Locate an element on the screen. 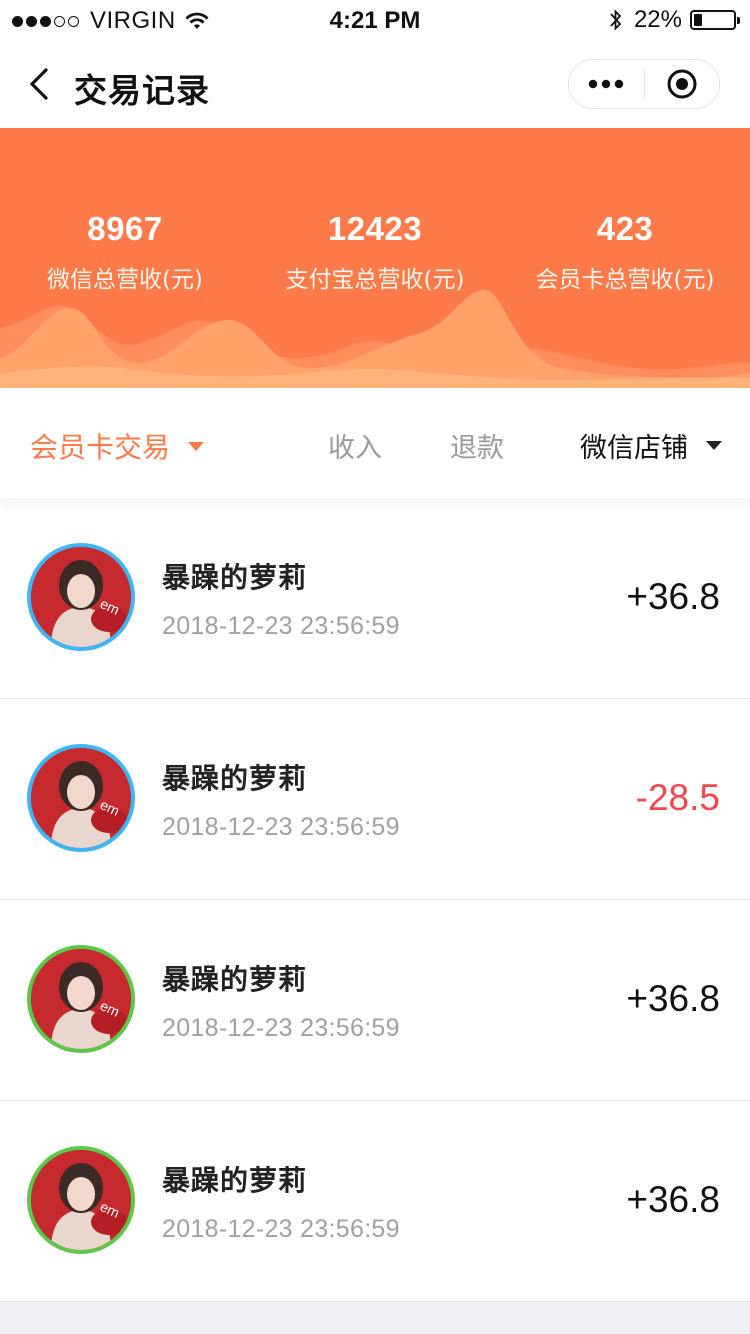 The image size is (750, 1334). close-button is located at coordinates (682, 84).